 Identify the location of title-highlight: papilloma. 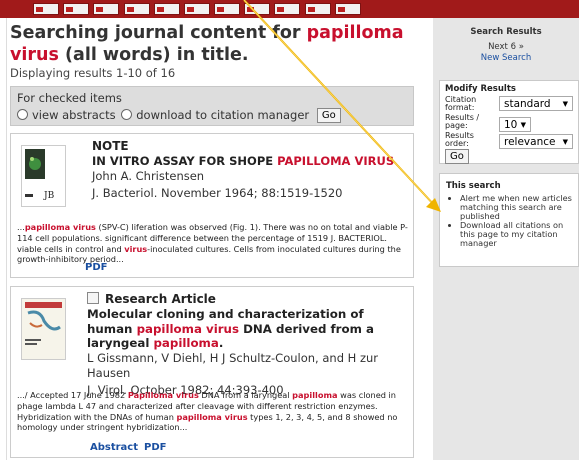
(186, 343).